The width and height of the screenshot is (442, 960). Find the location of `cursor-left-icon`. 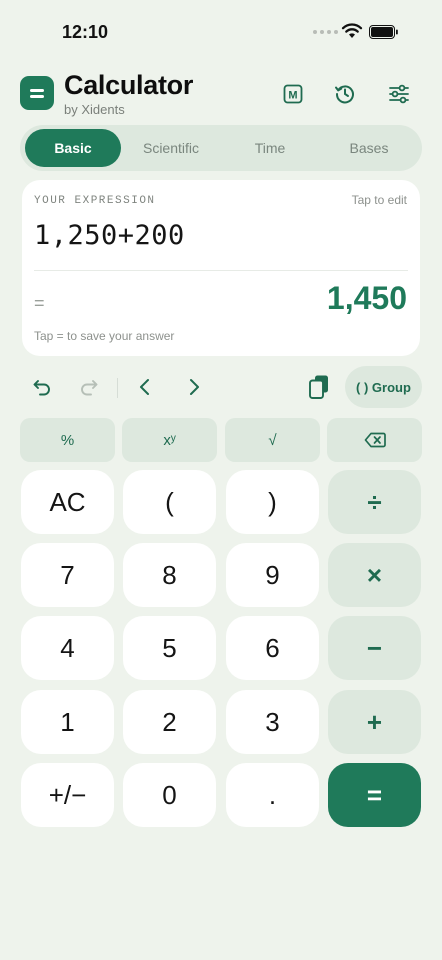

cursor-left-icon is located at coordinates (144, 387).